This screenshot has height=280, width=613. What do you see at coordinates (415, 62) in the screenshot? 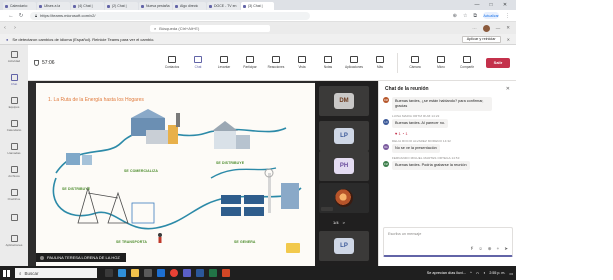
I see `camera-button: Cámara` at bounding box center [415, 62].